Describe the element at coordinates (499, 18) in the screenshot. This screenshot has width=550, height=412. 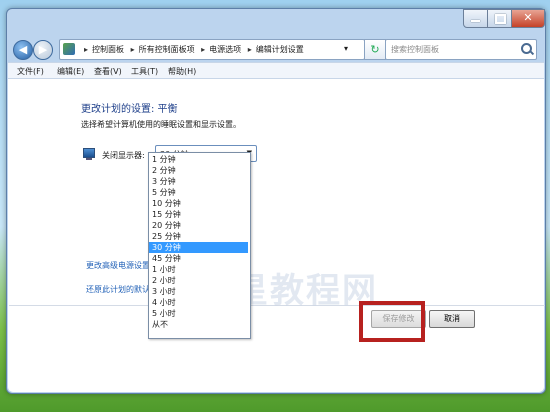
I see `maximize-button` at that location.